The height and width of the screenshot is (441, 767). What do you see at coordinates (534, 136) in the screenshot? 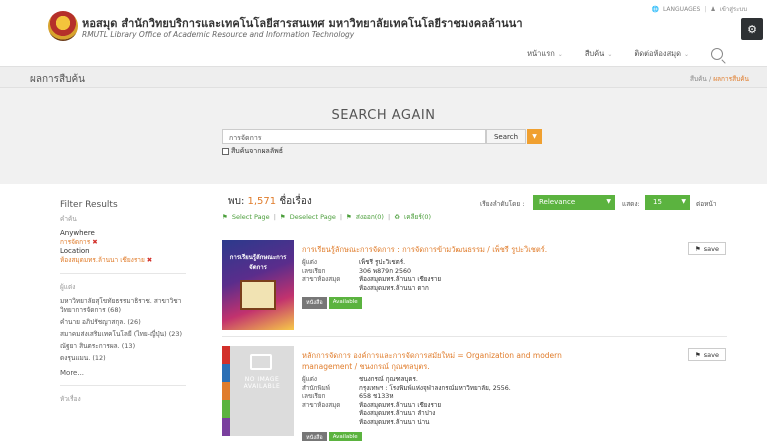
I see `search-options-chevron-down-icon: ▼` at bounding box center [534, 136].